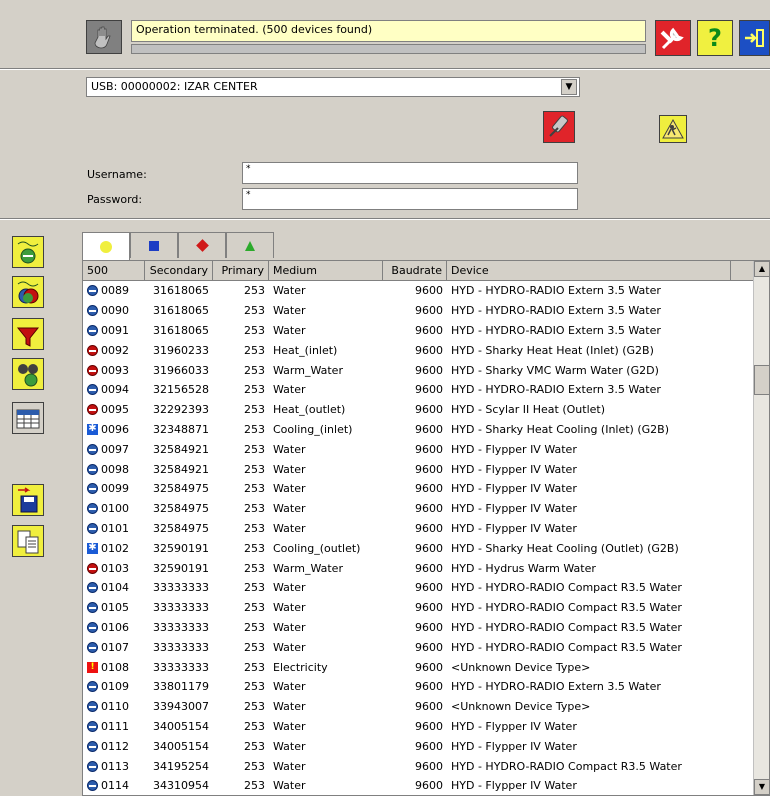  Describe the element at coordinates (104, 37) in the screenshot. I see `stop-button` at that location.